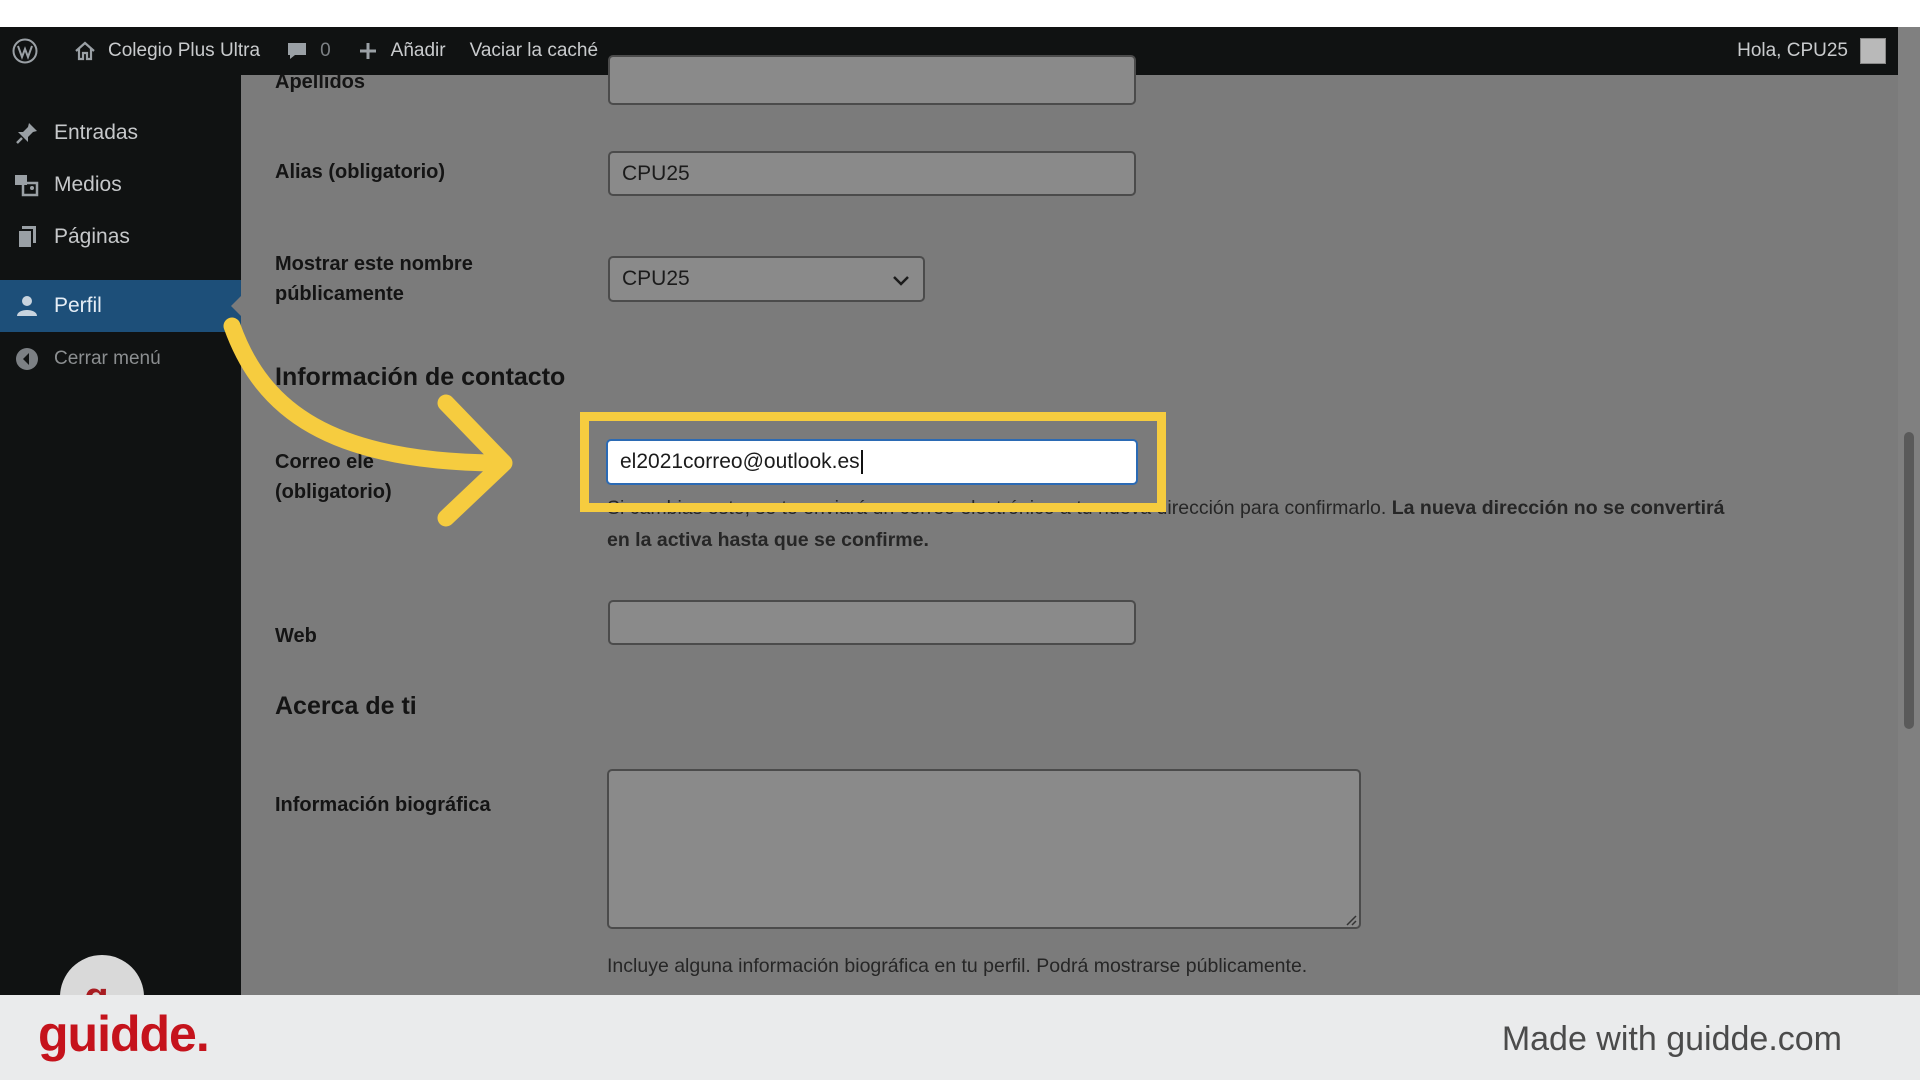 The width and height of the screenshot is (1920, 1080). I want to click on curved-arrow-icon, so click(368, 422).